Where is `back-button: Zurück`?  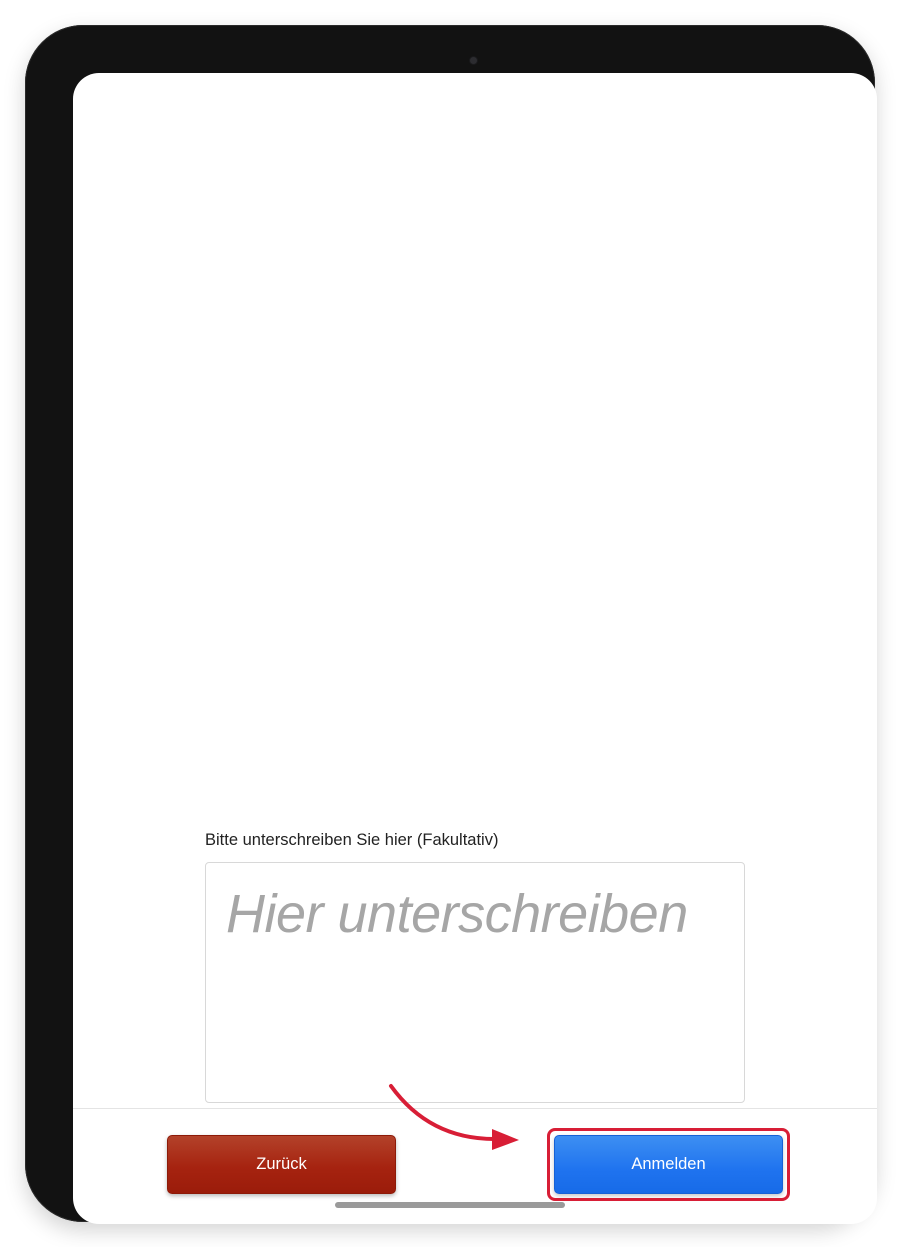
back-button: Zurück is located at coordinates (281, 1164).